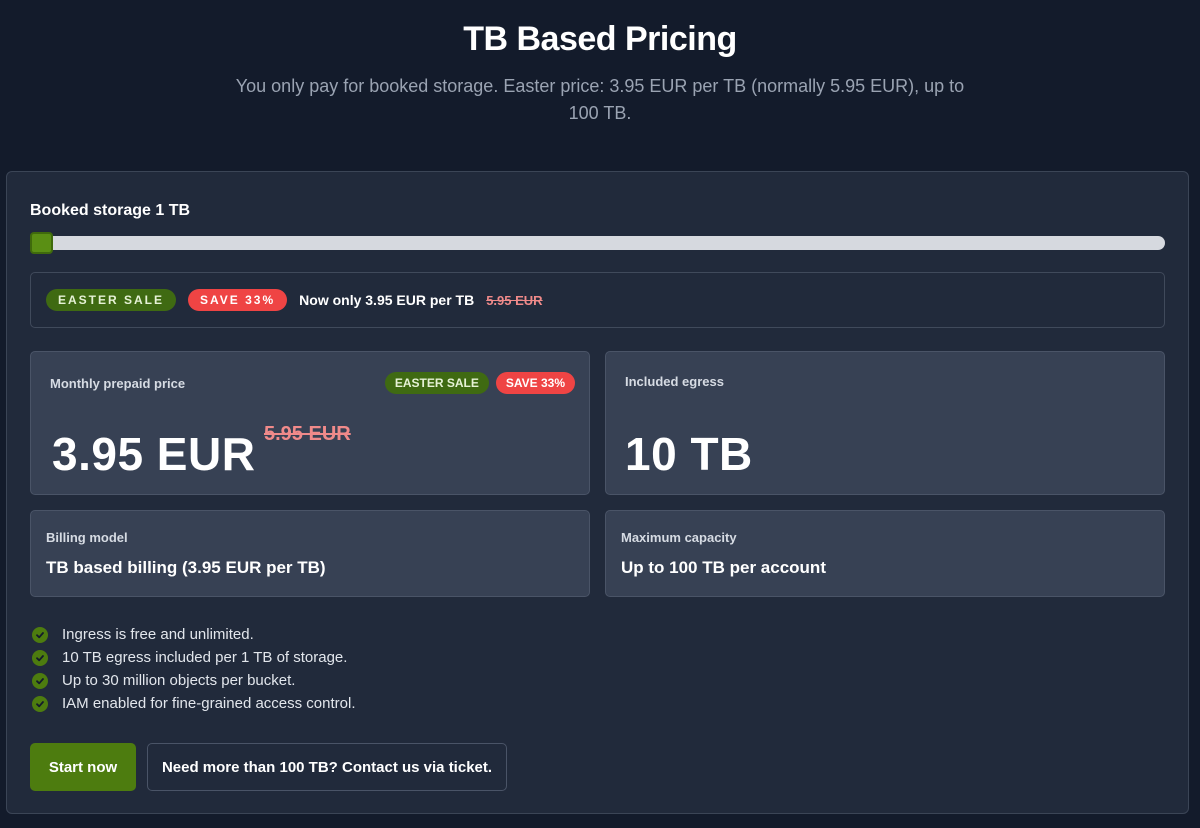 The height and width of the screenshot is (828, 1200). What do you see at coordinates (723, 567) in the screenshot?
I see `maximum-capacity-value: Up to 100 TB per account` at bounding box center [723, 567].